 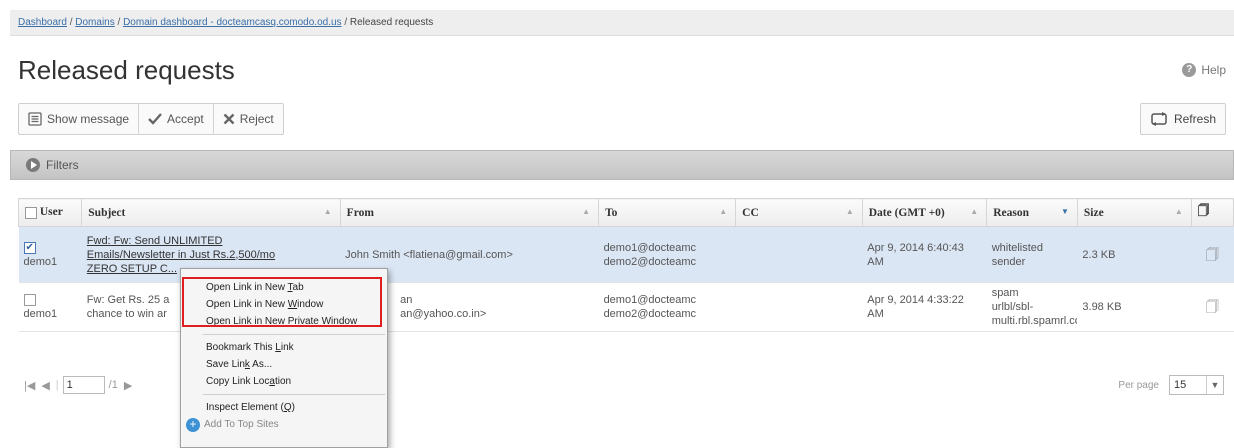 What do you see at coordinates (924, 307) in the screenshot?
I see `date-cell: Apr 9, 2014 4:33:22 AM` at bounding box center [924, 307].